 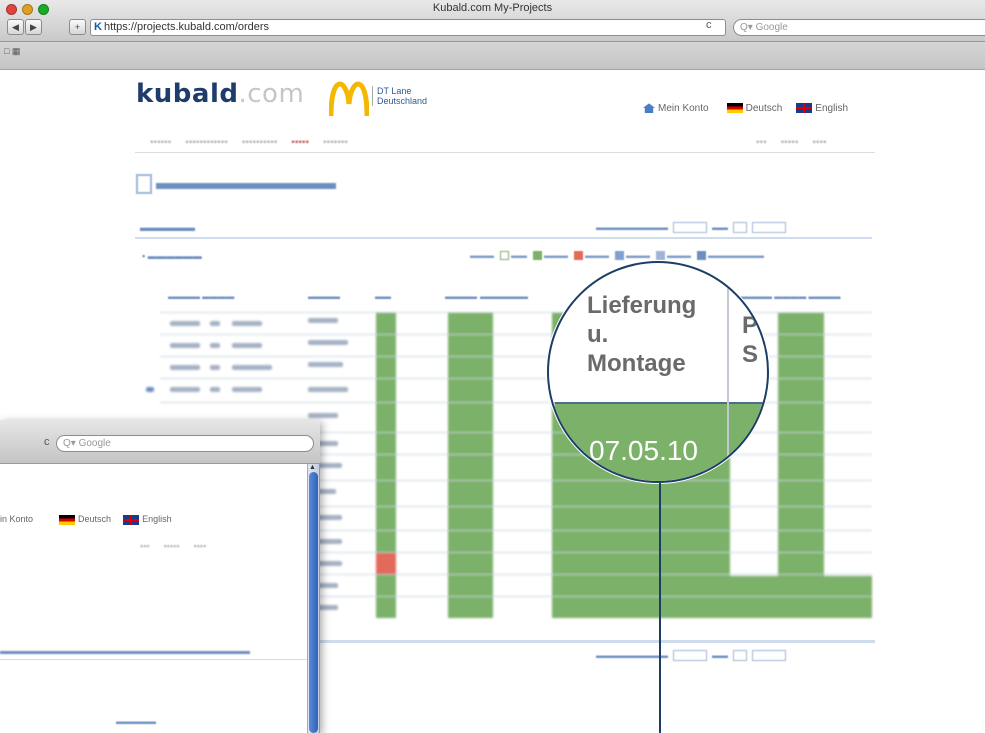 What do you see at coordinates (185, 443) in the screenshot?
I see `second-search-field: Q▾ Google` at bounding box center [185, 443].